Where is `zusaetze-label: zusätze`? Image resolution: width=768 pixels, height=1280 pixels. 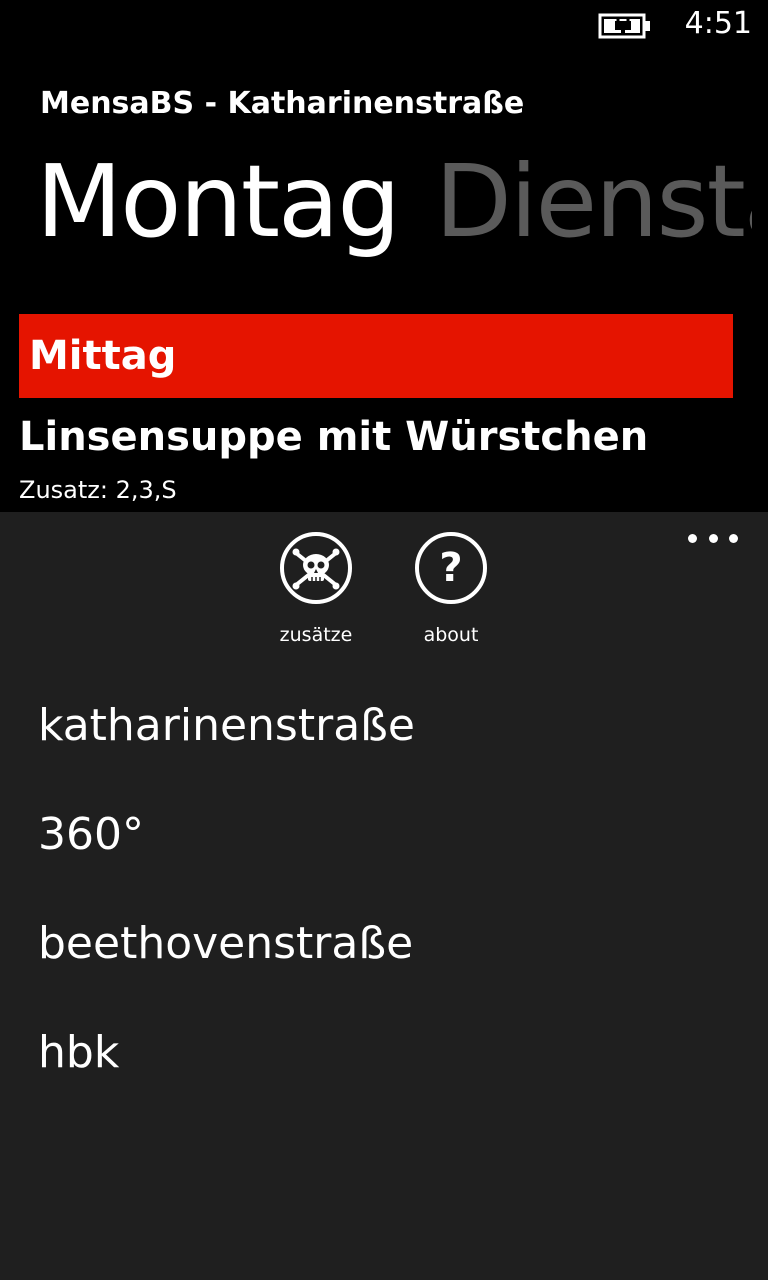 zusaetze-label: zusätze is located at coordinates (316, 635).